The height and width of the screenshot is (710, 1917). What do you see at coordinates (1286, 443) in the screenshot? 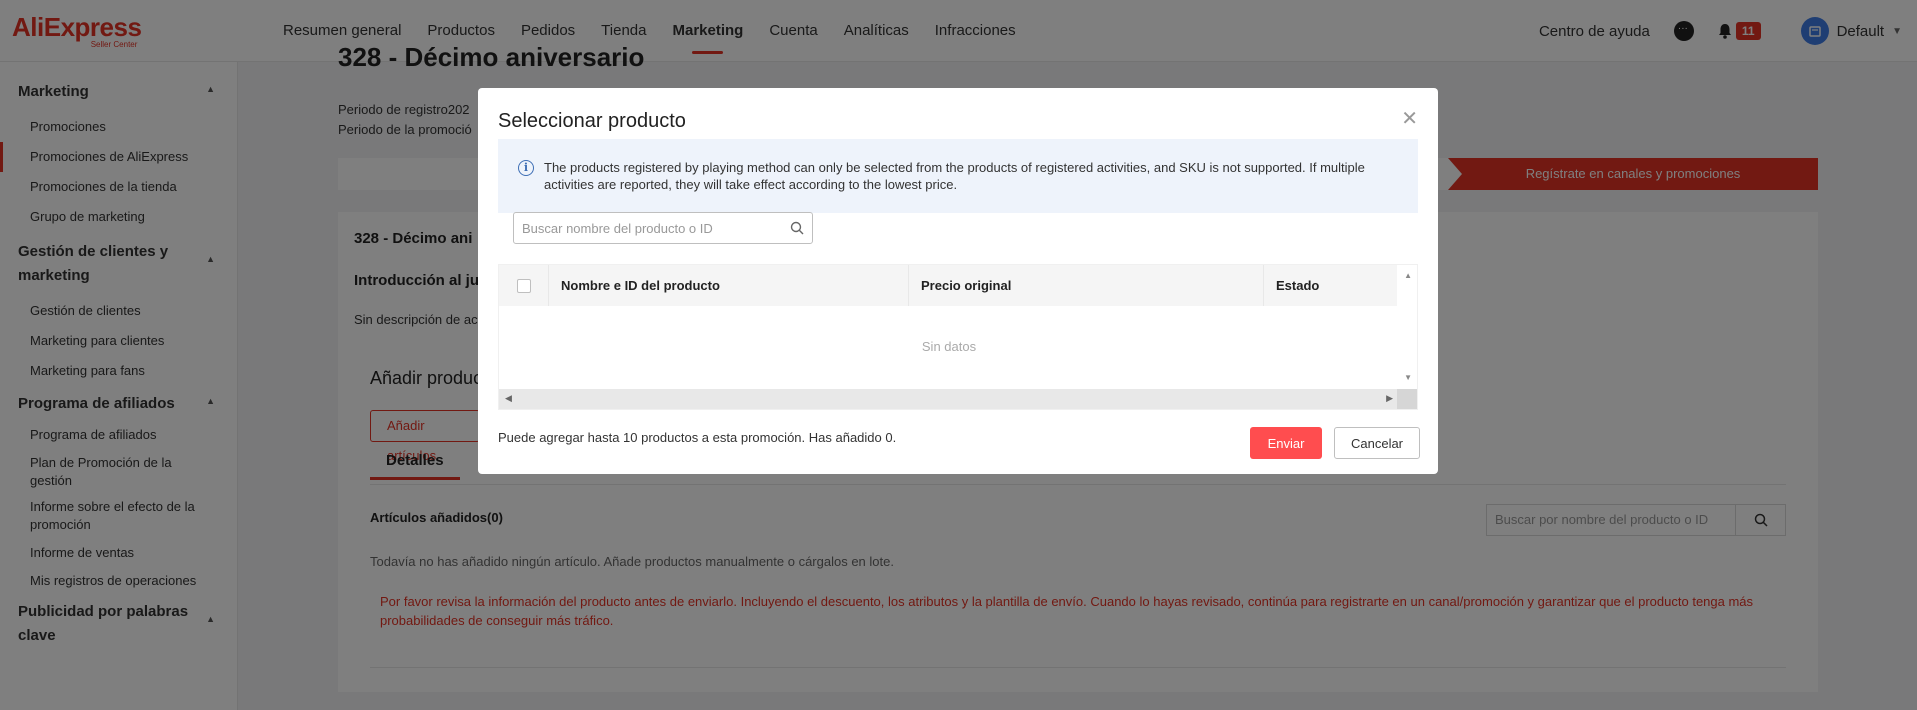
I see `submit-button: Enviar` at bounding box center [1286, 443].